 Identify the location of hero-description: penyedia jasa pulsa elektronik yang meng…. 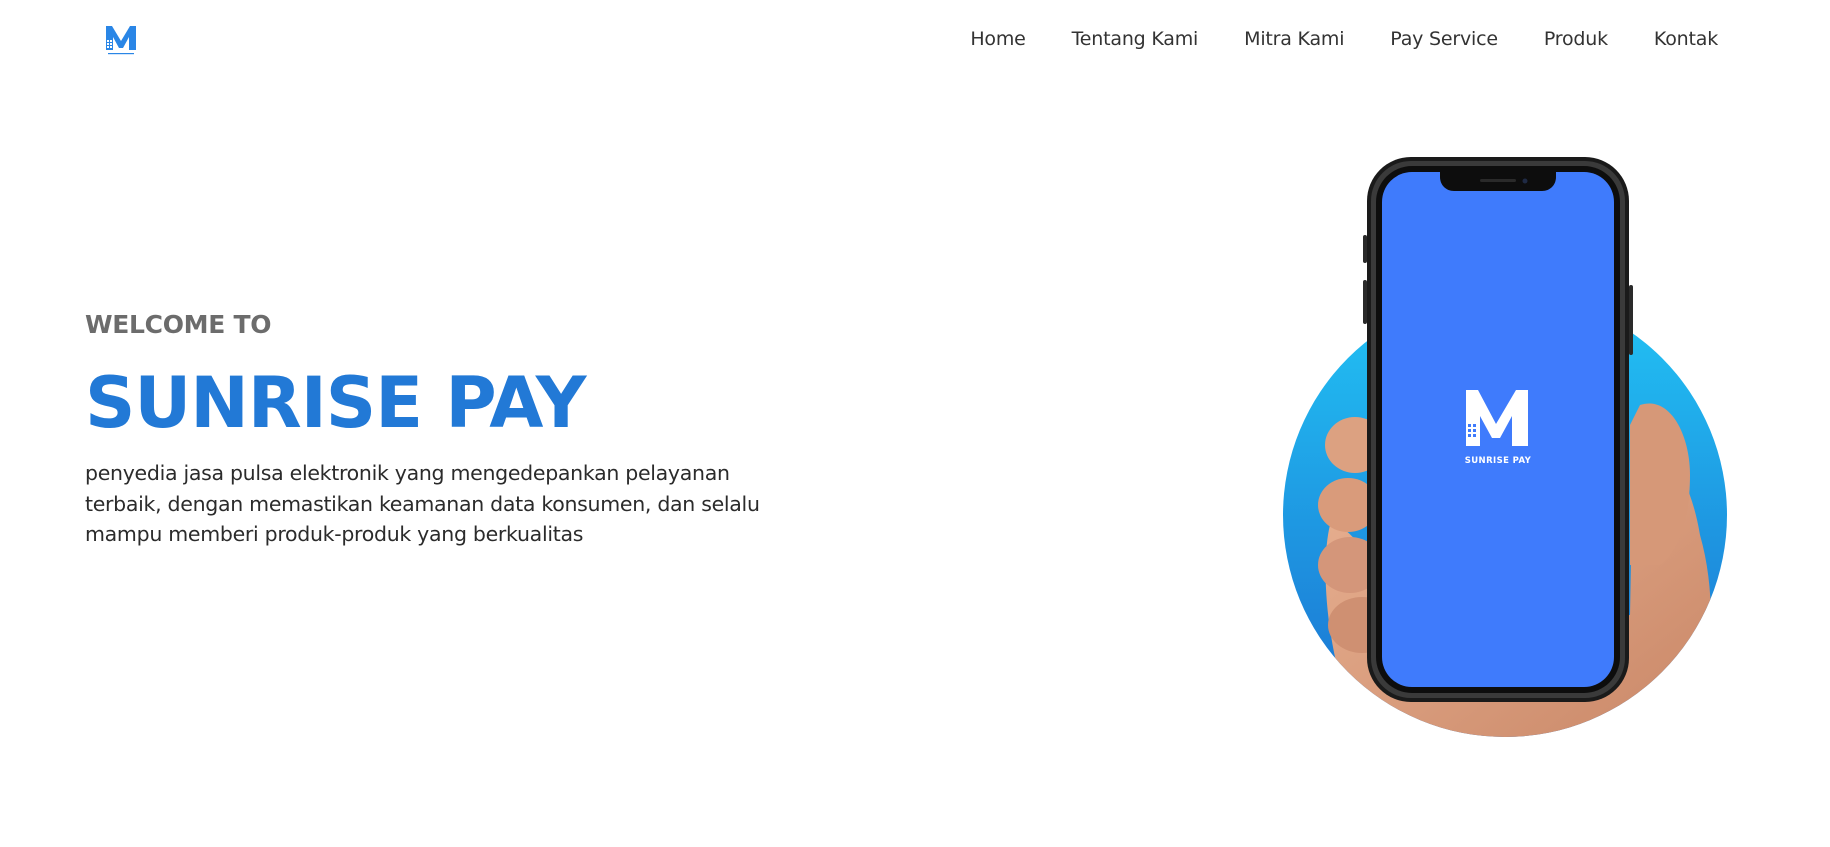
(422, 503).